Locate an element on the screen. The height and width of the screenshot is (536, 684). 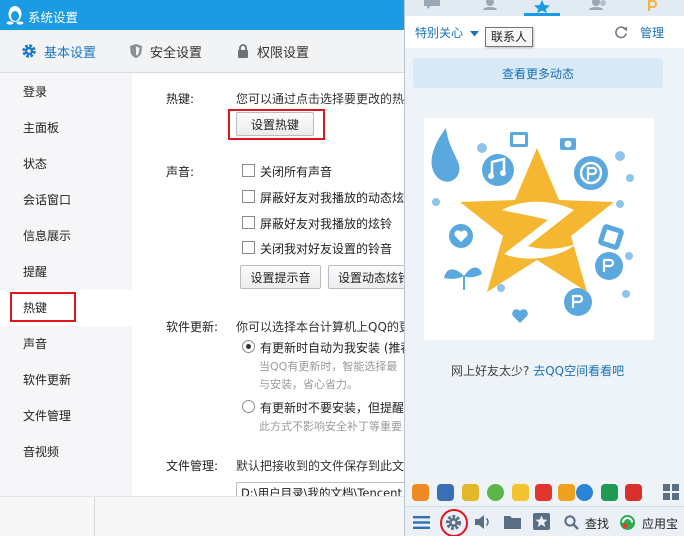
hotkey-description: 您可以通过点击选择要更改的热 is located at coordinates (320, 99).